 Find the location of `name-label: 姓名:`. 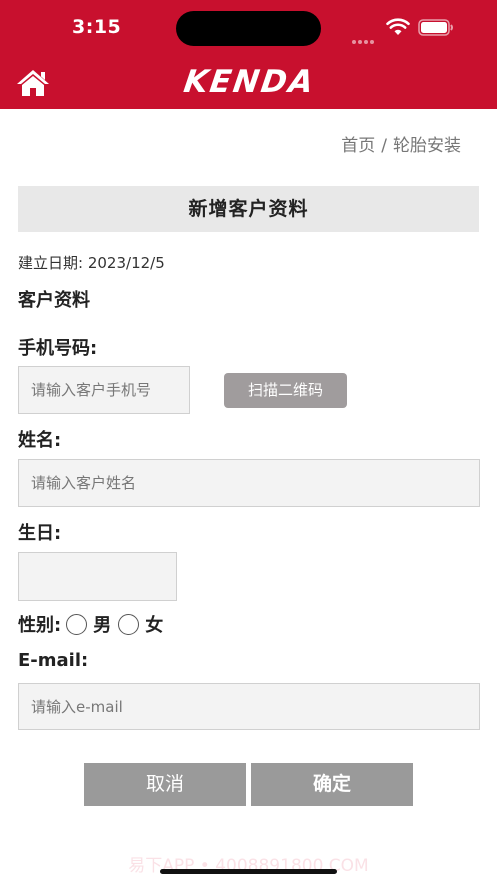

name-label: 姓名: is located at coordinates (40, 440).